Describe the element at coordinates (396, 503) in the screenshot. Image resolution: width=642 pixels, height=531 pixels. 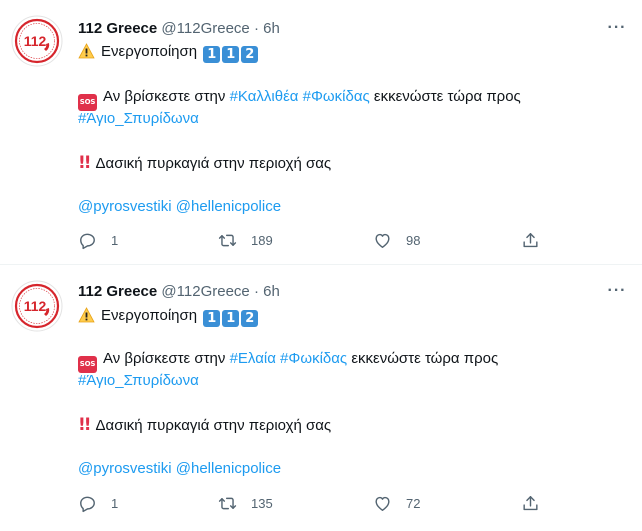
I see `like-button: 72` at that location.